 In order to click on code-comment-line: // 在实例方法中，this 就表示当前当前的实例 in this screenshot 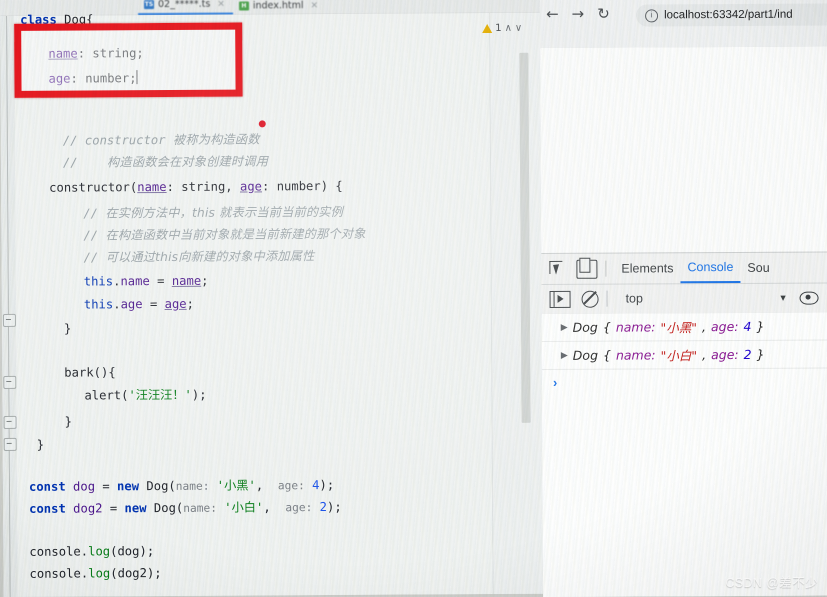, I will do `click(213, 212)`.